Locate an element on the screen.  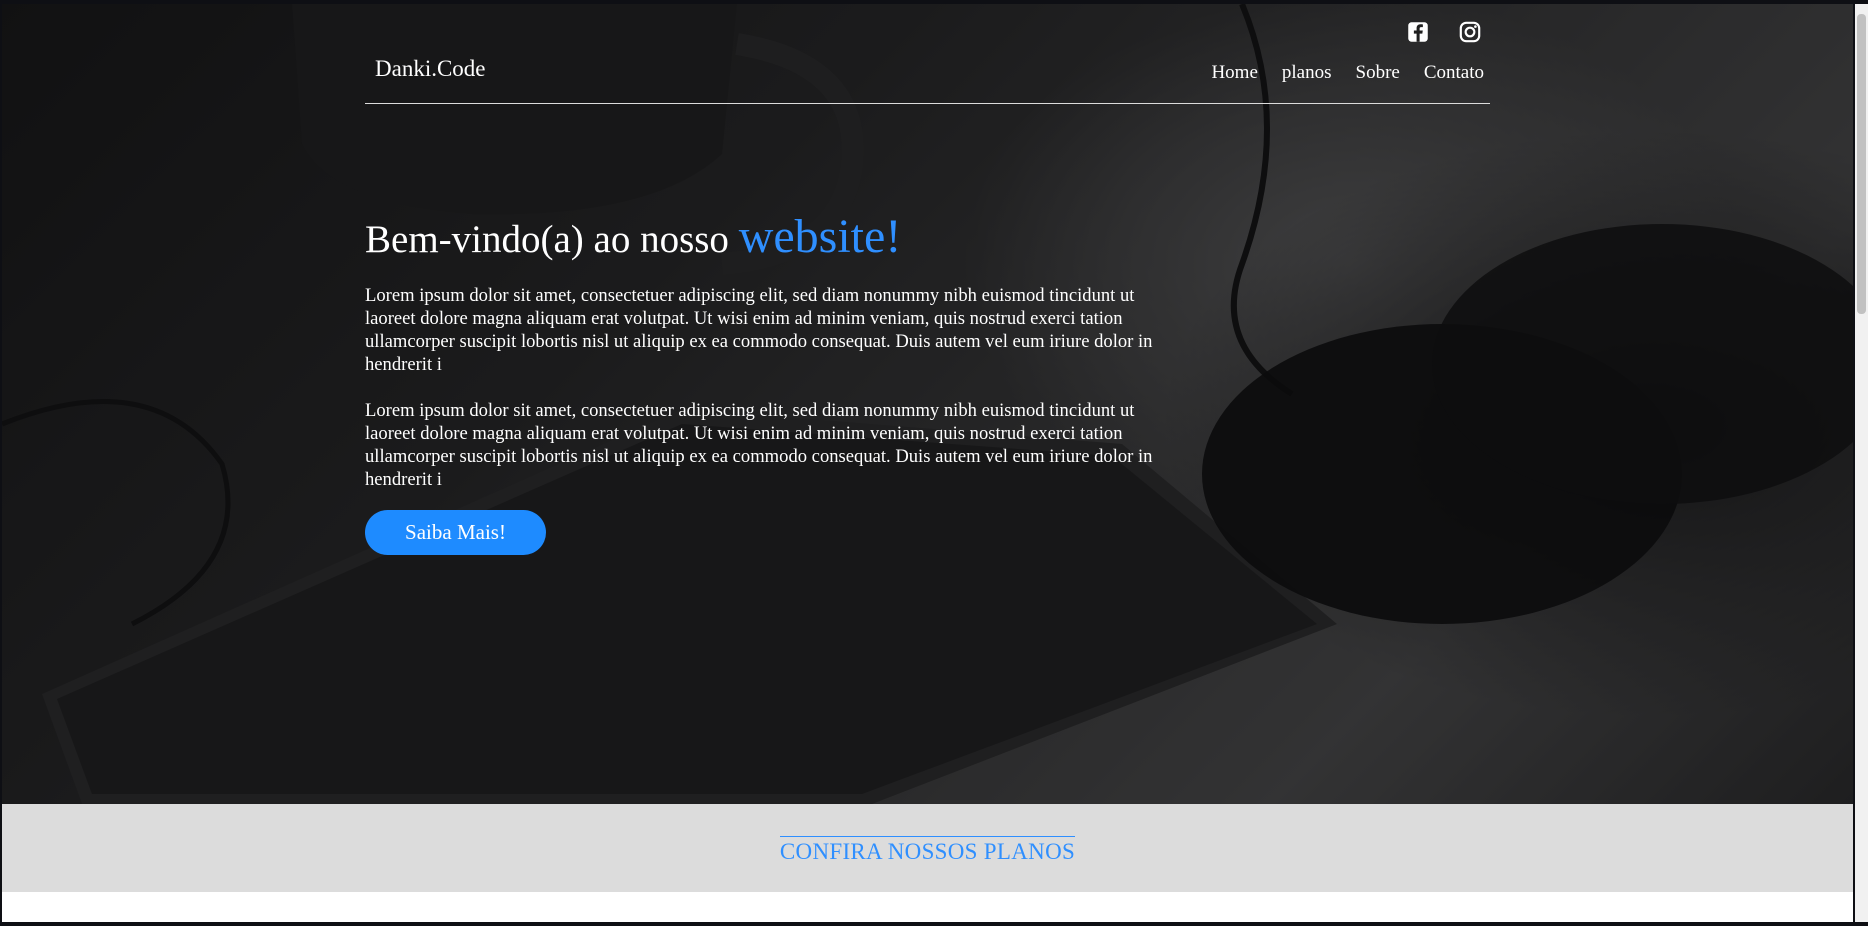
main-nav: Home planos Sobre Contato is located at coordinates (1347, 73).